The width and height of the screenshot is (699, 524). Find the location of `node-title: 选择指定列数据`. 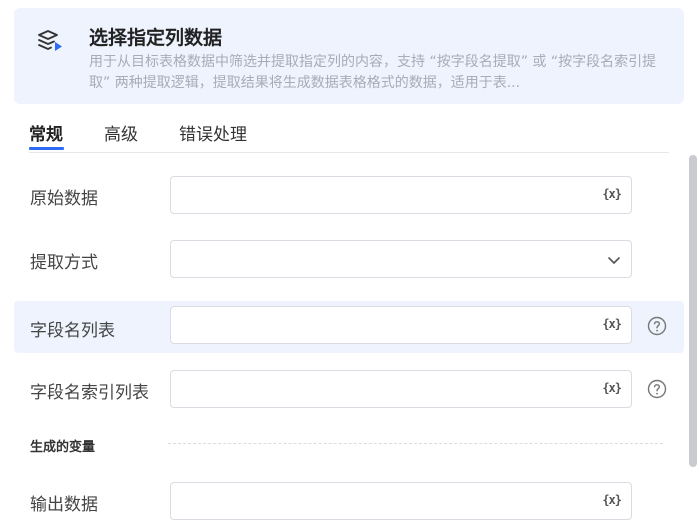

node-title: 选择指定列数据 is located at coordinates (156, 38).